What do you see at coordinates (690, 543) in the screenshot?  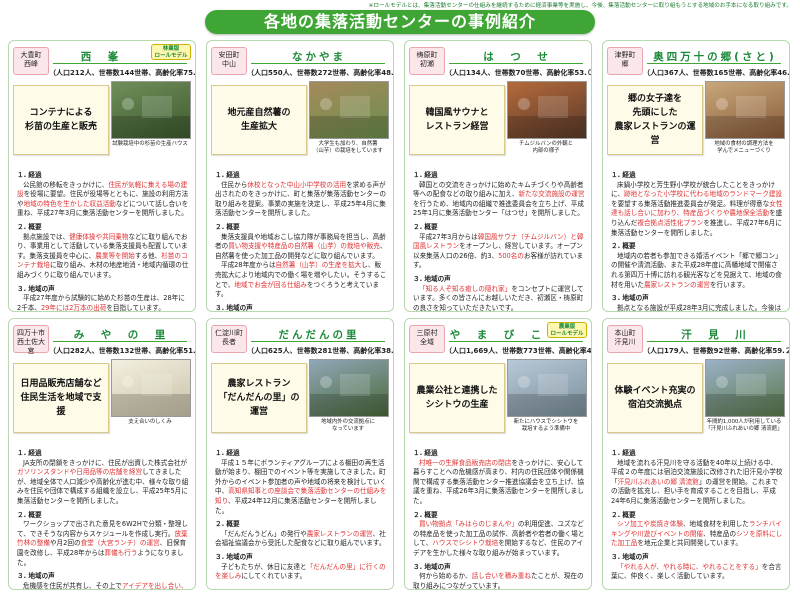 I see `body-text: を地元企業と共同開発しています。` at bounding box center [690, 543].